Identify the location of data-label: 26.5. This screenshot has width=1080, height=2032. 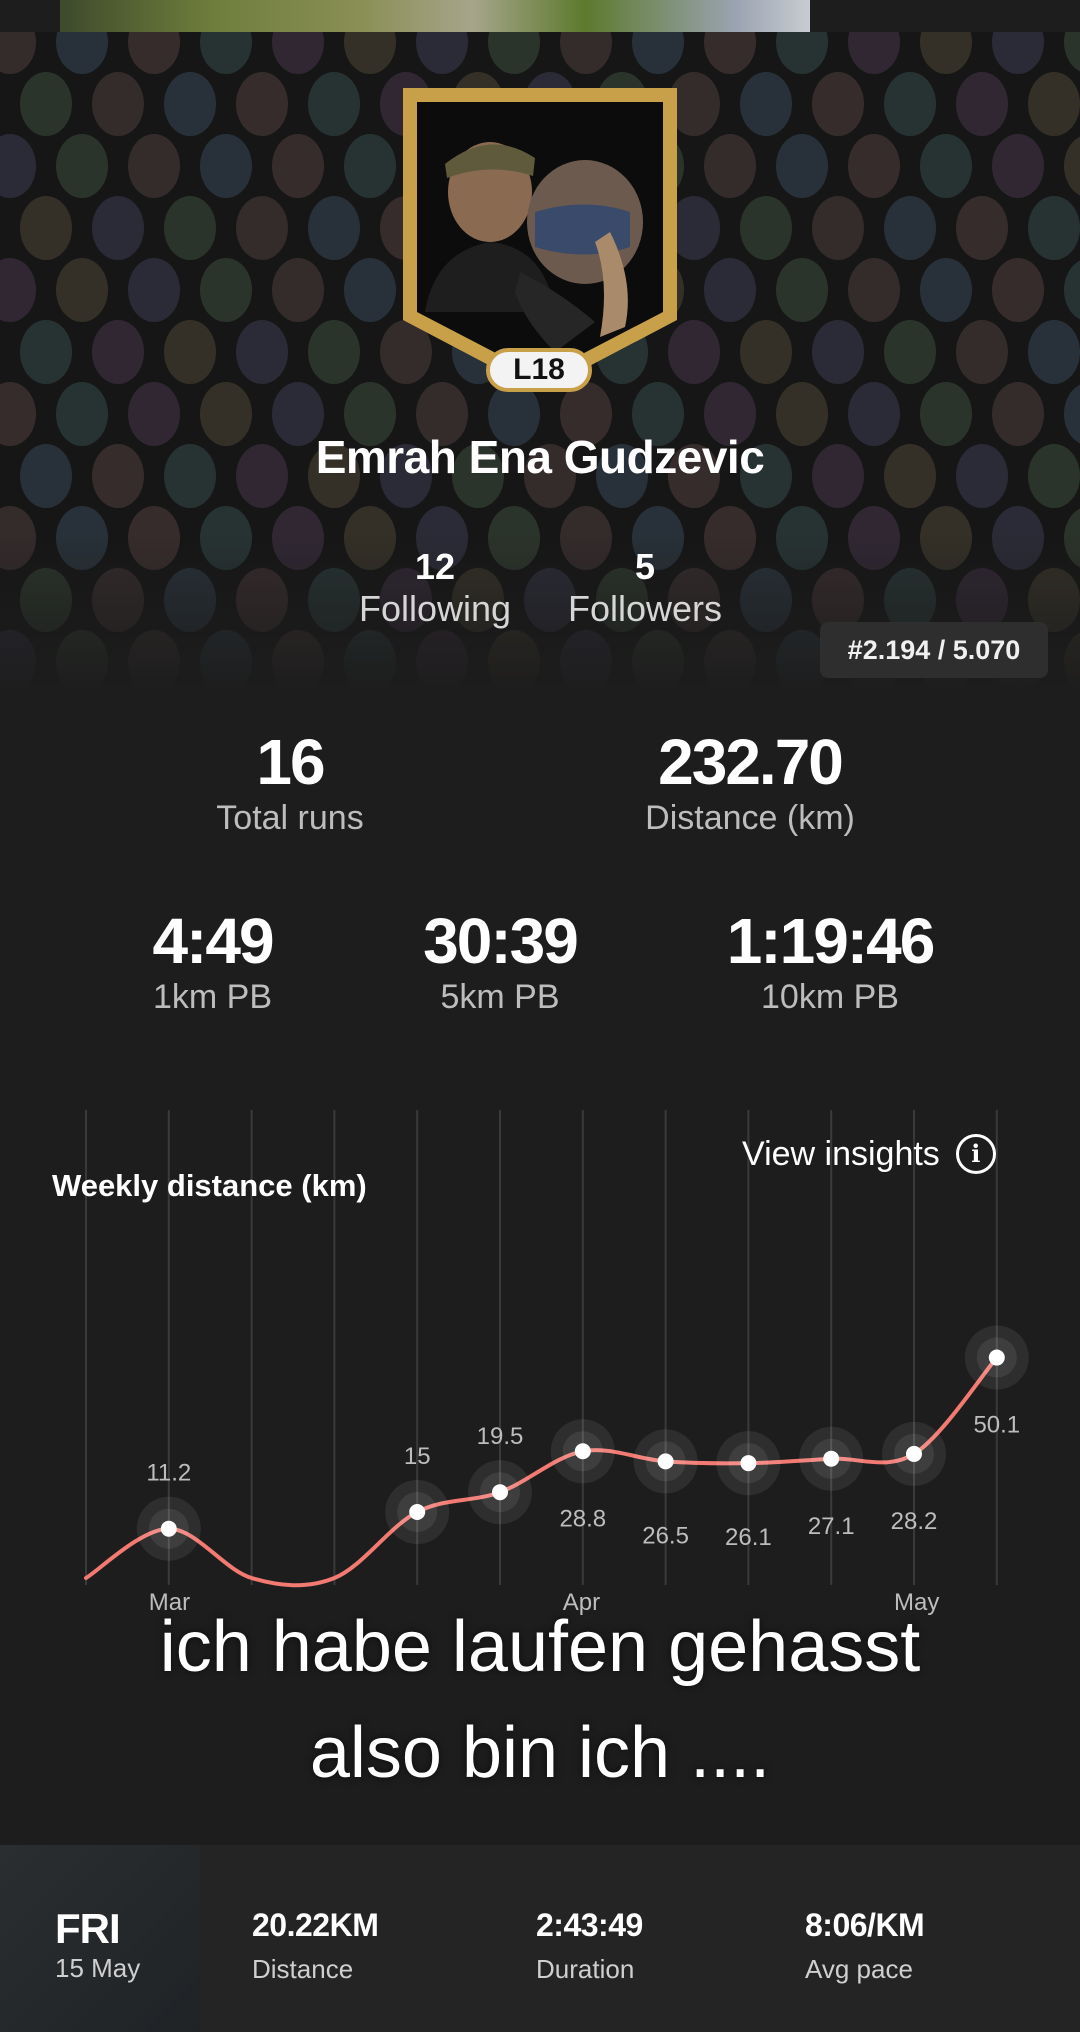
(665, 1535).